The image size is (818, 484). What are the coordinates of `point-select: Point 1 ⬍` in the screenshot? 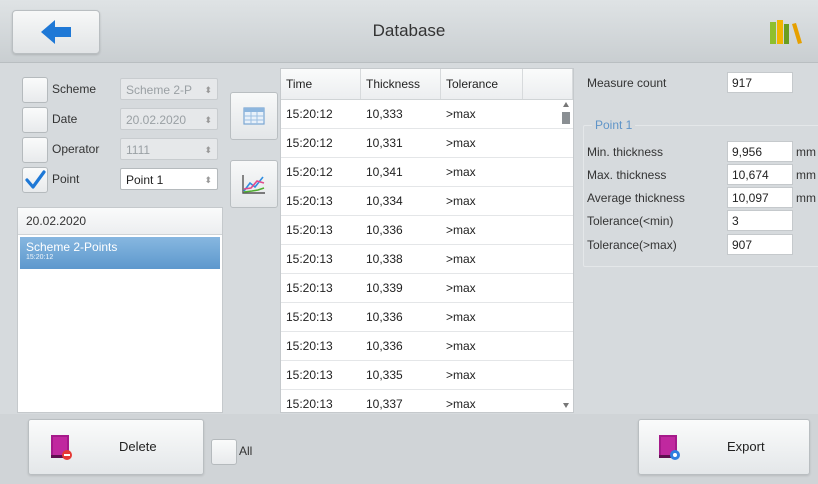 It's located at (169, 179).